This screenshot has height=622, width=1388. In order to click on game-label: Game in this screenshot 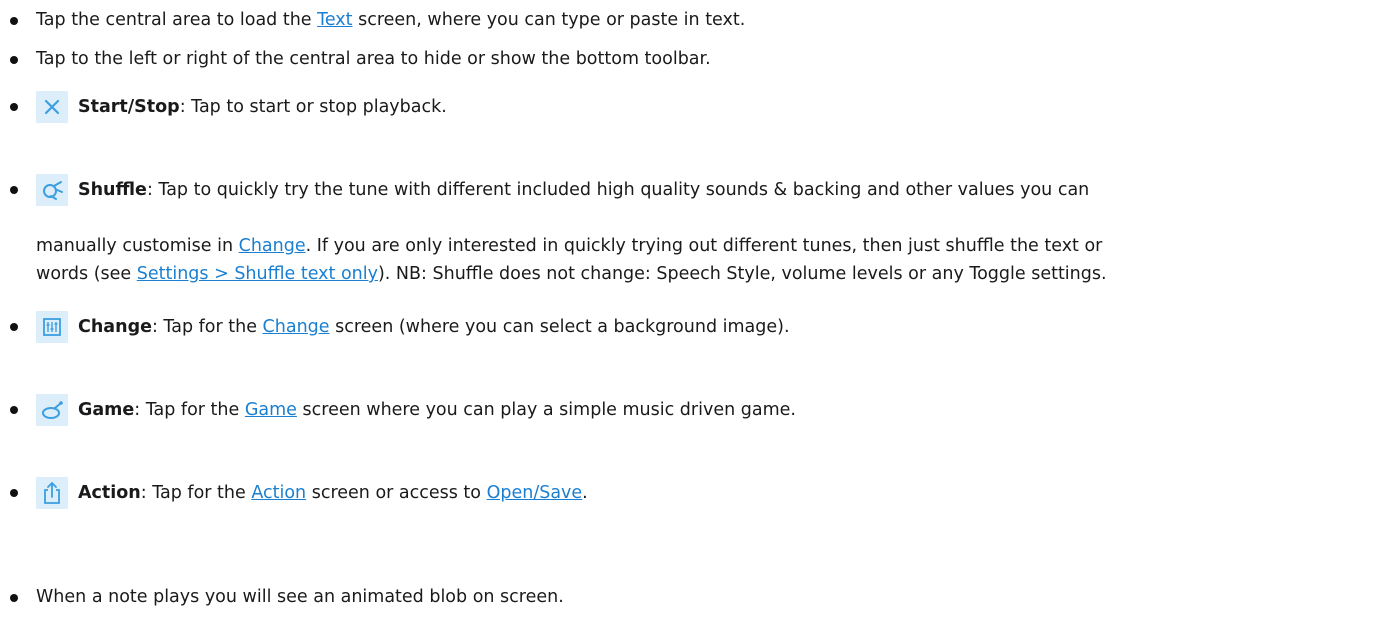, I will do `click(106, 410)`.